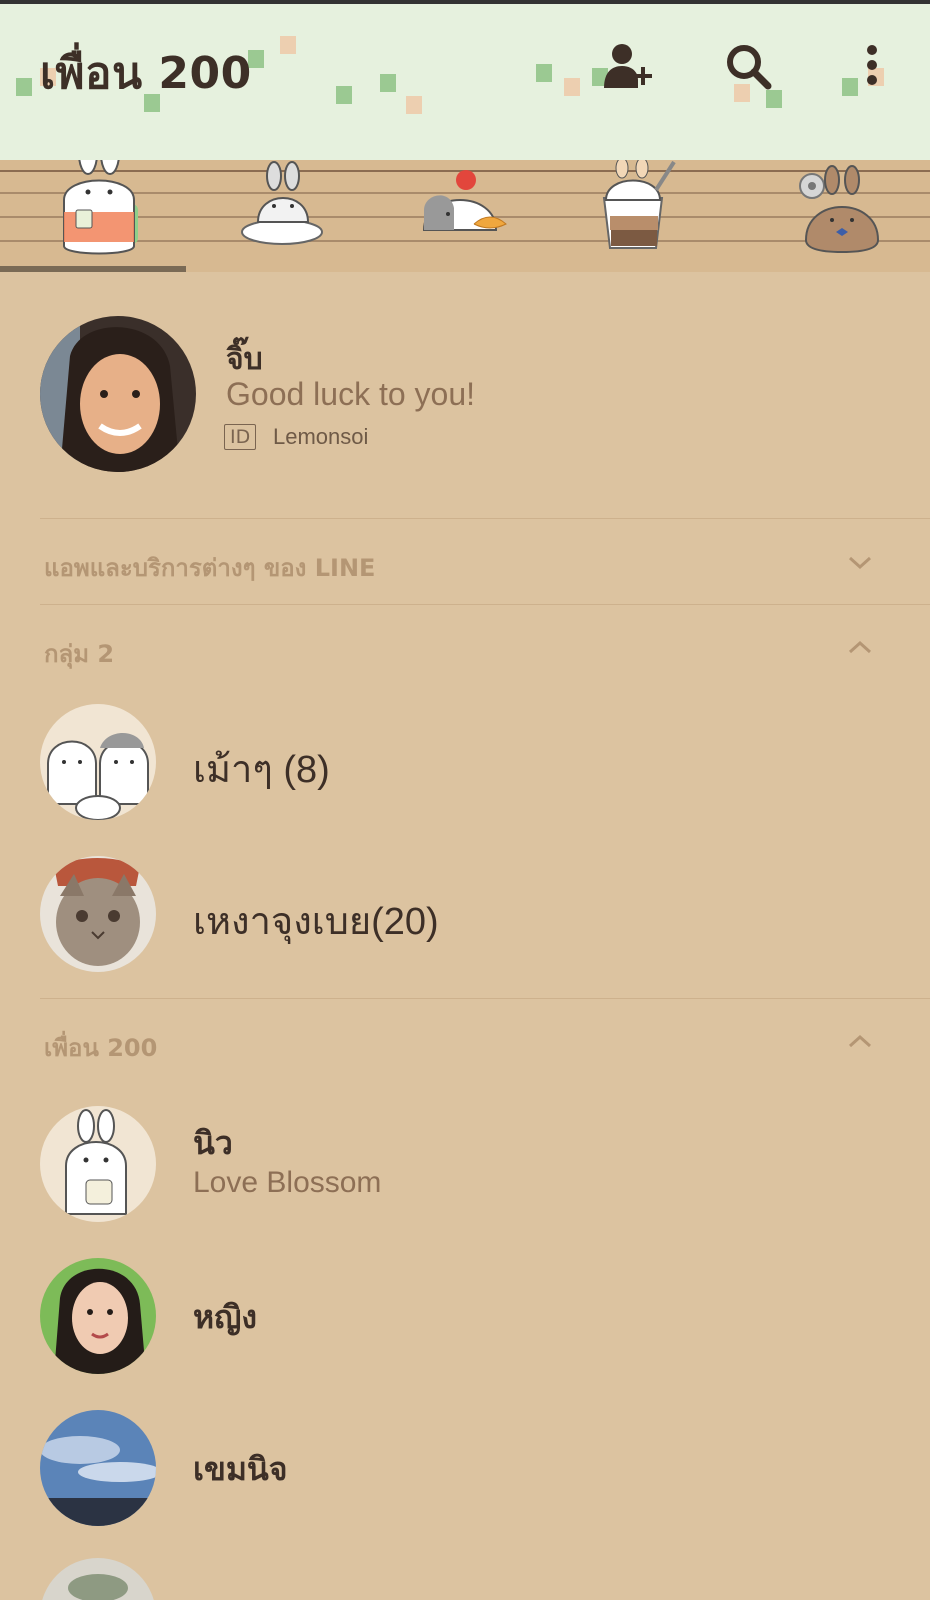  Describe the element at coordinates (465, 914) in the screenshot. I see `group-item: เหงาจุงเบย(20)` at that location.